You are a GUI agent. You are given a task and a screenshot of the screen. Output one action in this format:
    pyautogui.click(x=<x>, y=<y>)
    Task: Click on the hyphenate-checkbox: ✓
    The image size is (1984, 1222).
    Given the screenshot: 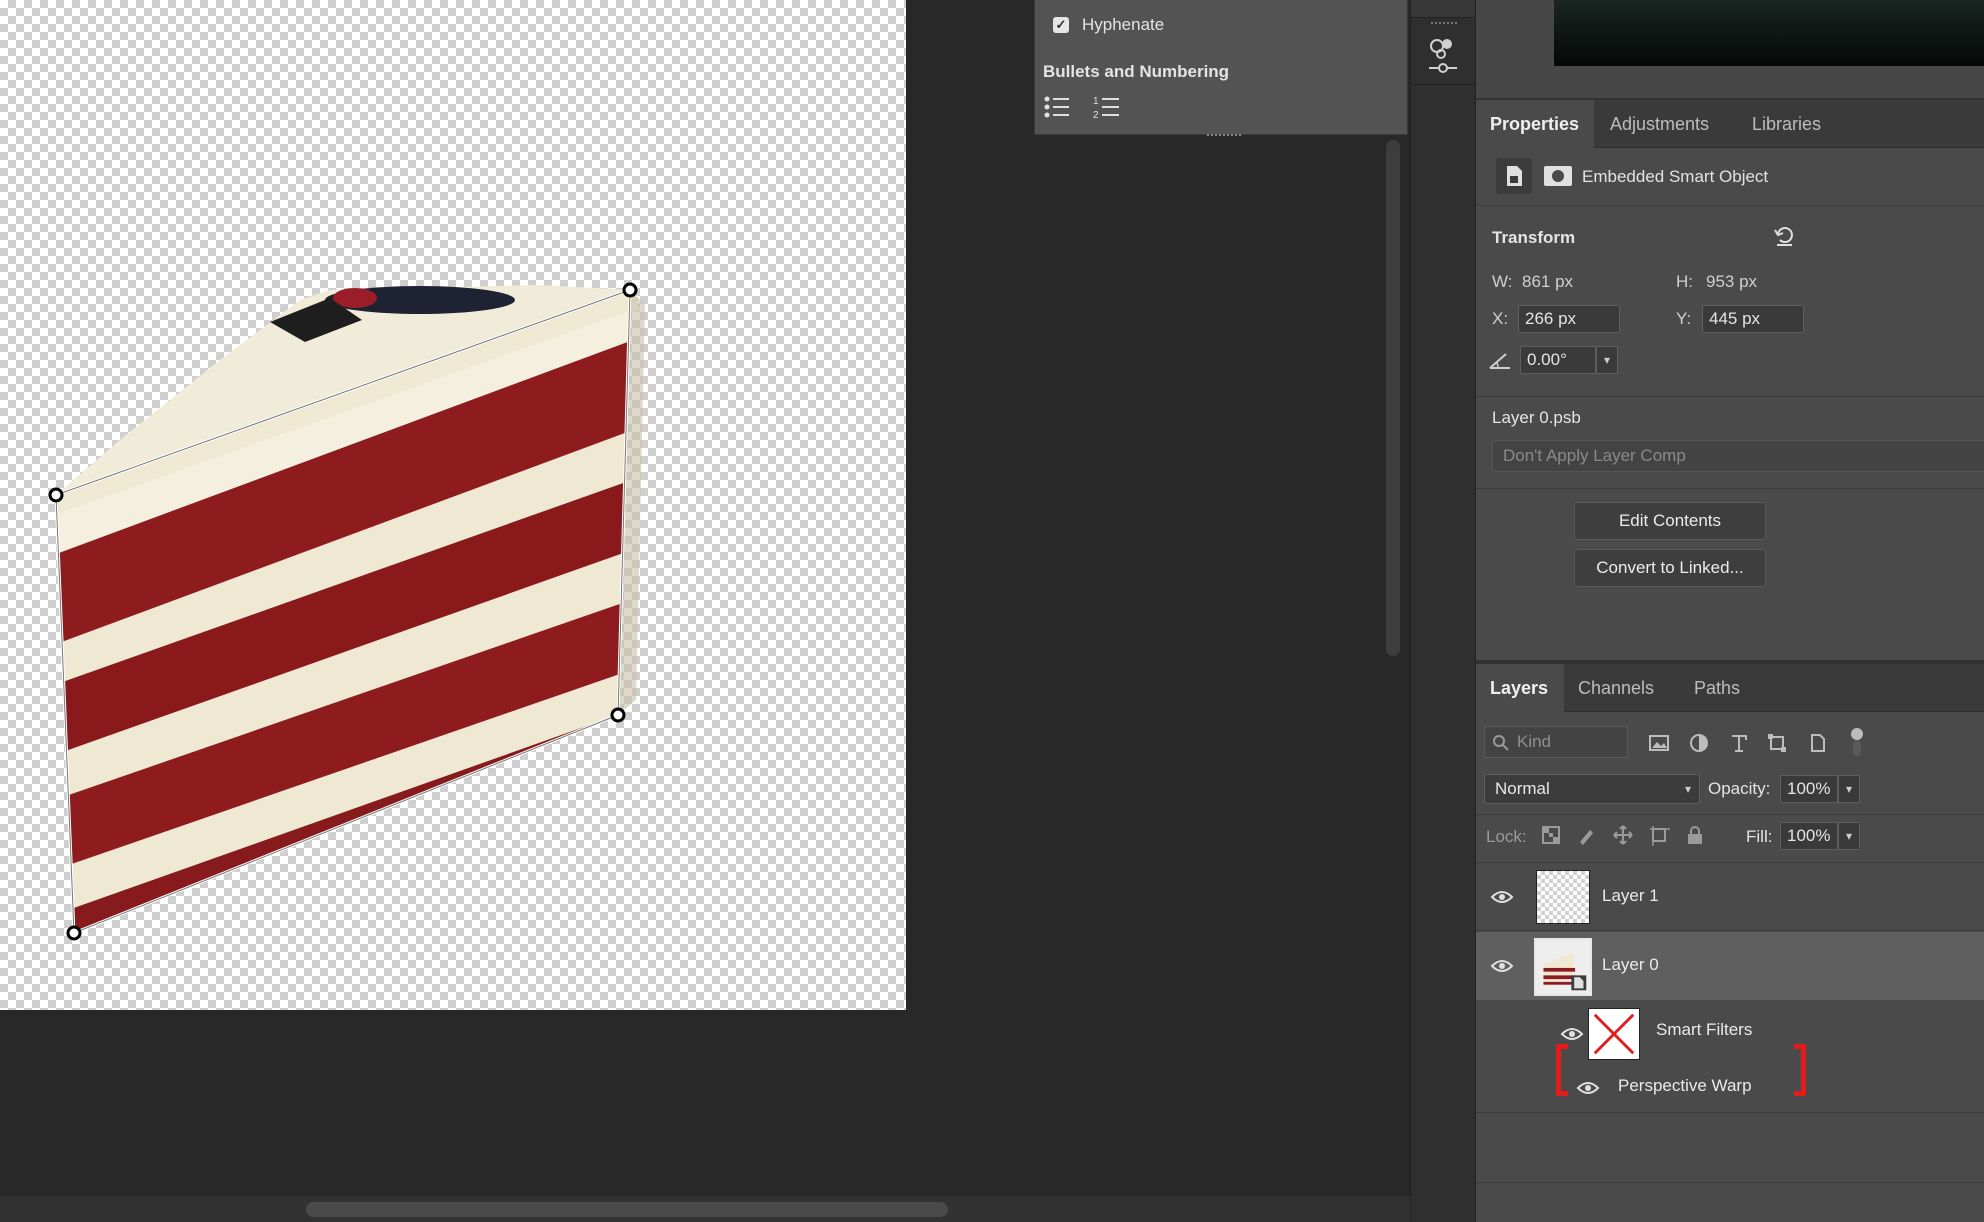 What is the action you would take?
    pyautogui.click(x=1061, y=25)
    